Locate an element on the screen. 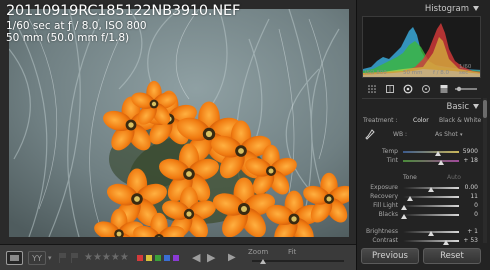  wb-label: WB : is located at coordinates (400, 134).